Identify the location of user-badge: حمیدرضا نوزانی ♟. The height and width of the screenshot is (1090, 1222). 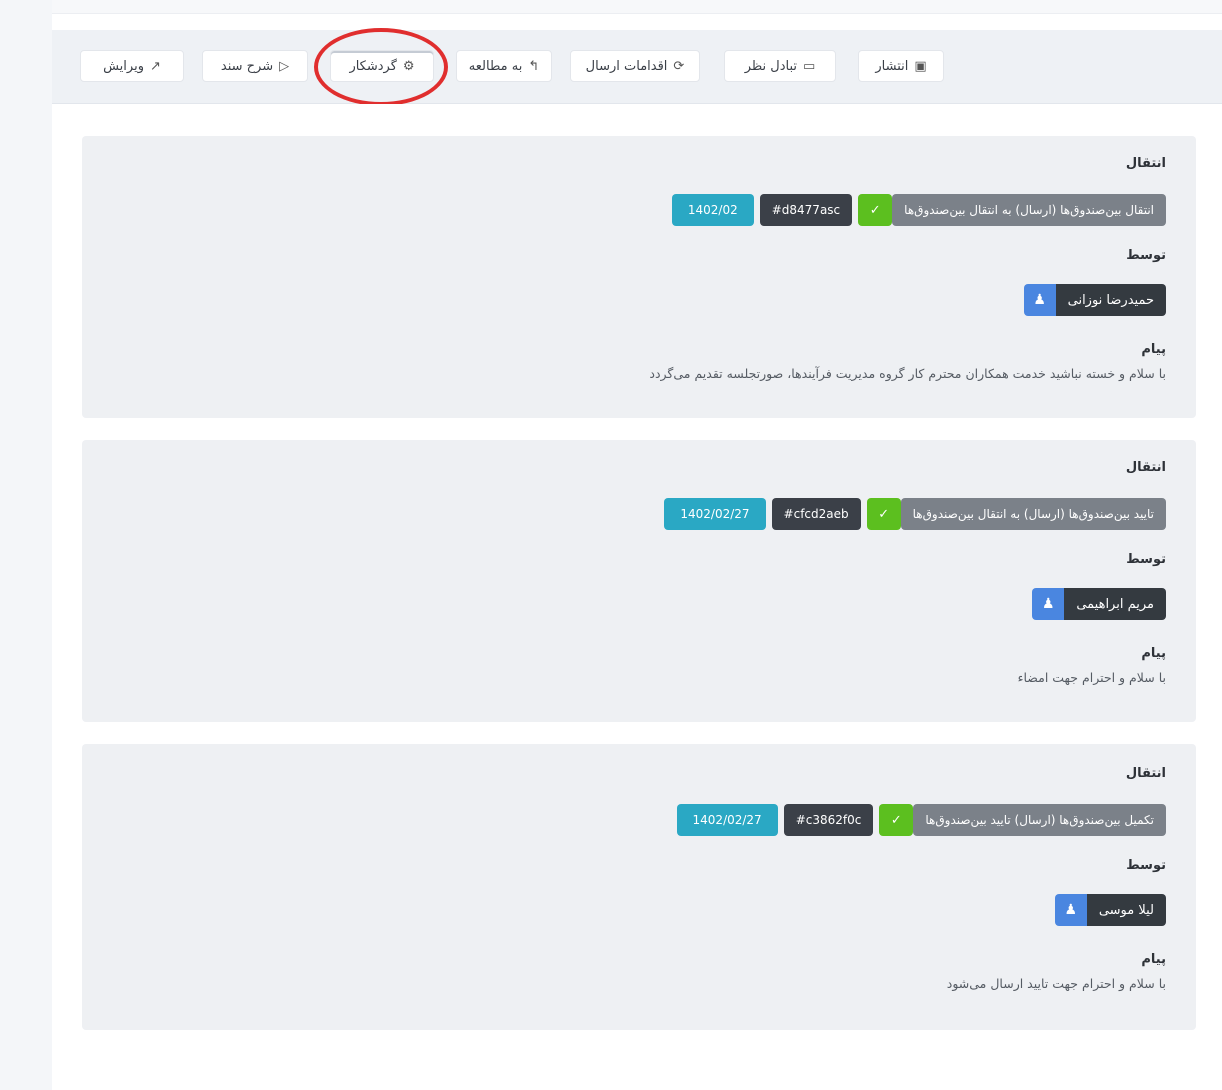
(1094, 300).